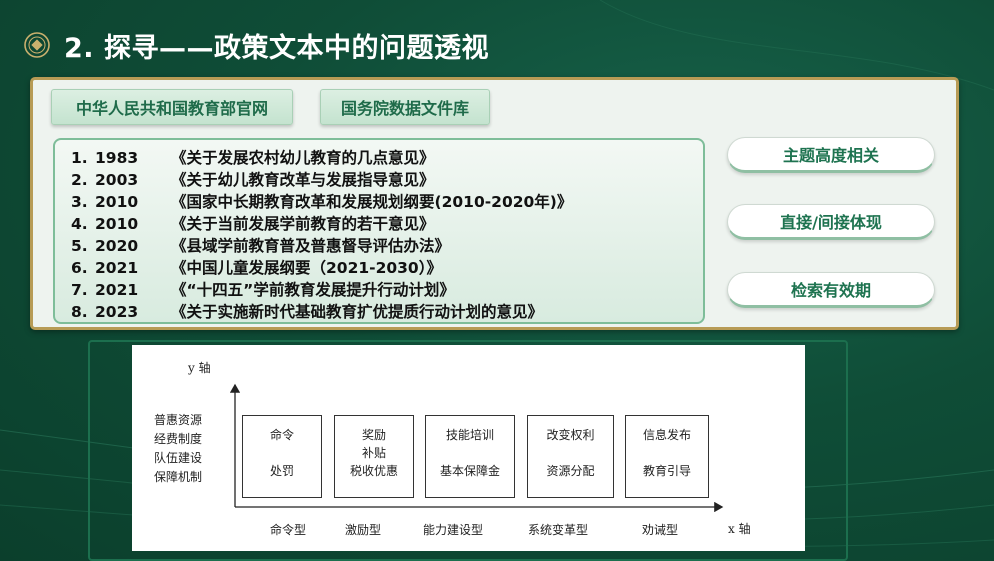  I want to click on page-title: 2. 探寻——政策文本中的问题透视, so click(276, 48).